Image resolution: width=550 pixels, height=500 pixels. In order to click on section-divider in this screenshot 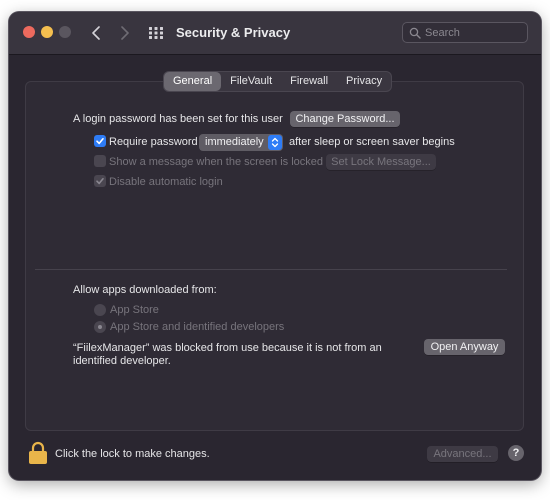, I will do `click(271, 269)`.